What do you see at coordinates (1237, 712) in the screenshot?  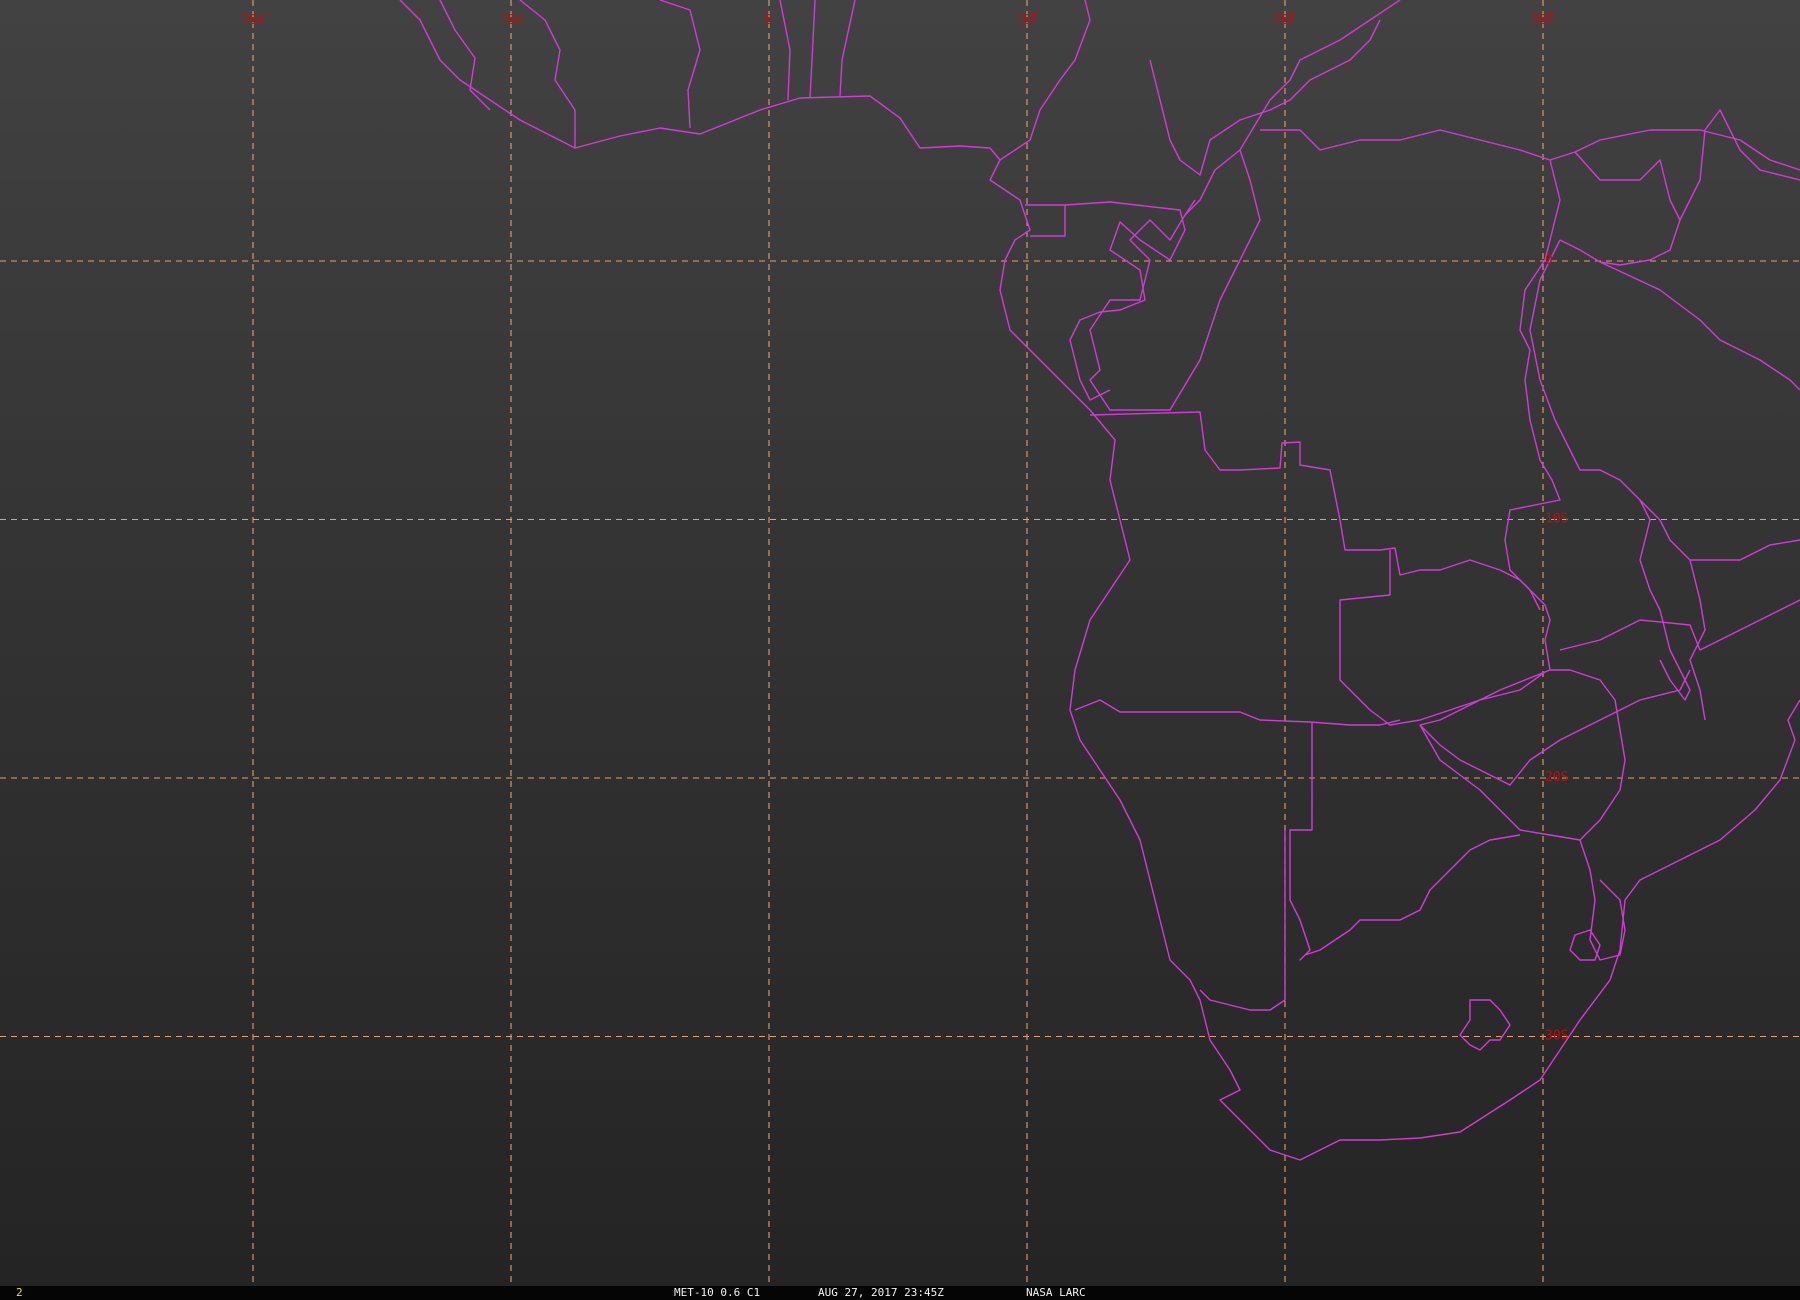 I see `border-angola-namibia` at bounding box center [1237, 712].